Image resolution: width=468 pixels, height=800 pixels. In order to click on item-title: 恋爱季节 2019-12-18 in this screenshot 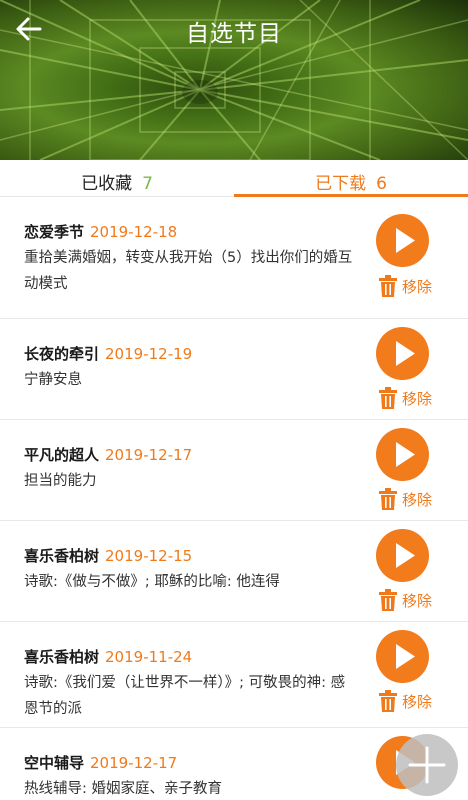, I will do `click(101, 232)`.